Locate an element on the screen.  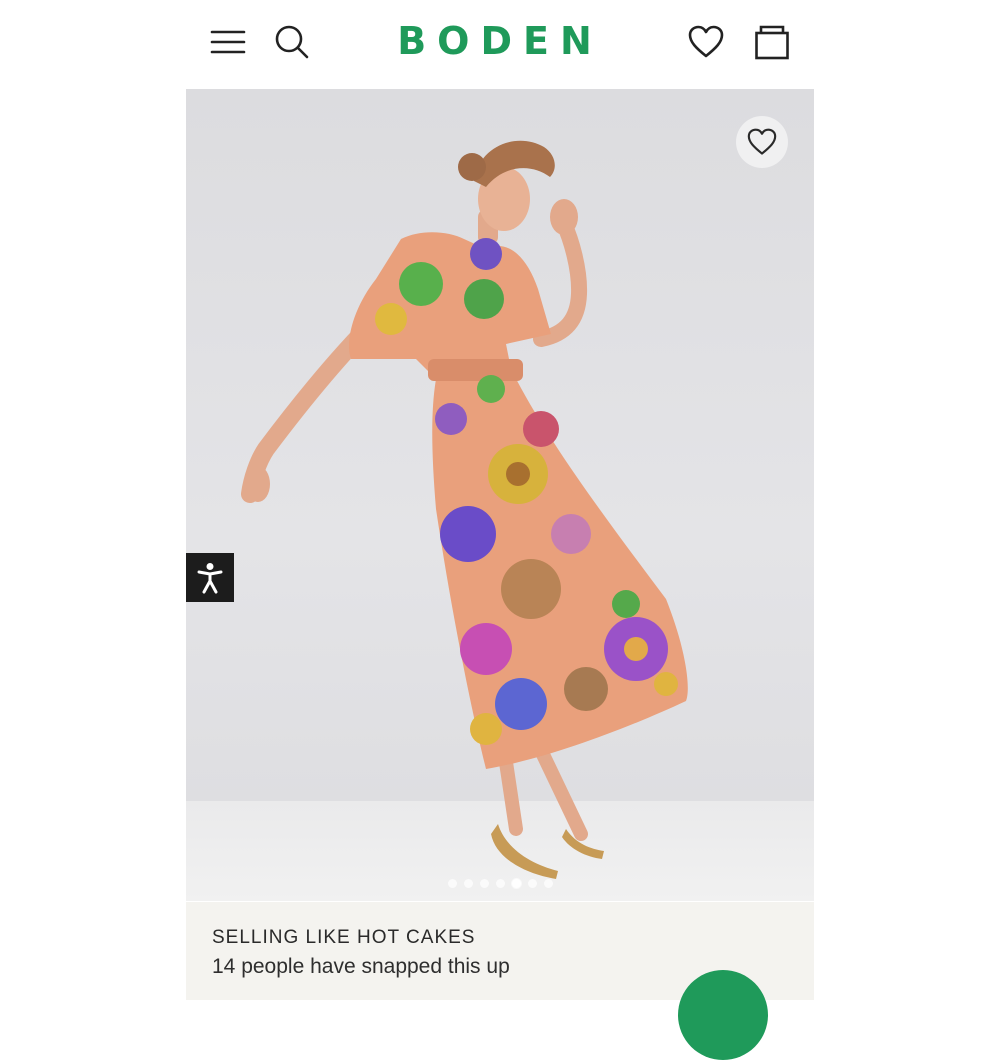
accessibility-button is located at coordinates (210, 577).